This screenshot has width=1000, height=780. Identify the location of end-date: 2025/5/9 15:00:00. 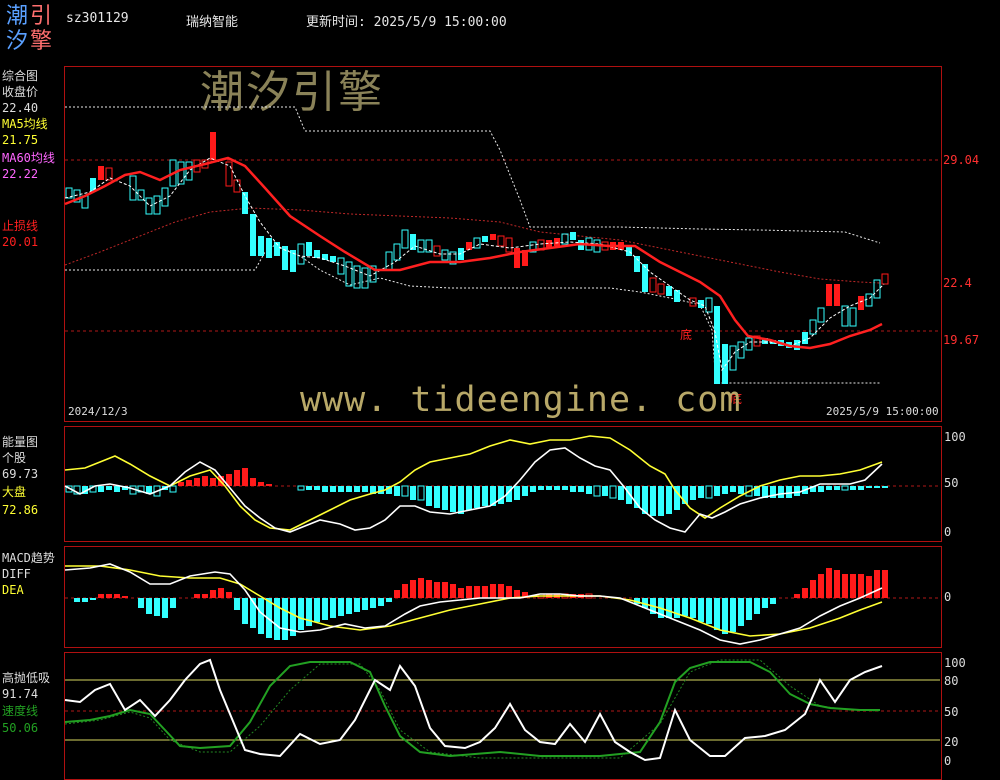
(882, 411).